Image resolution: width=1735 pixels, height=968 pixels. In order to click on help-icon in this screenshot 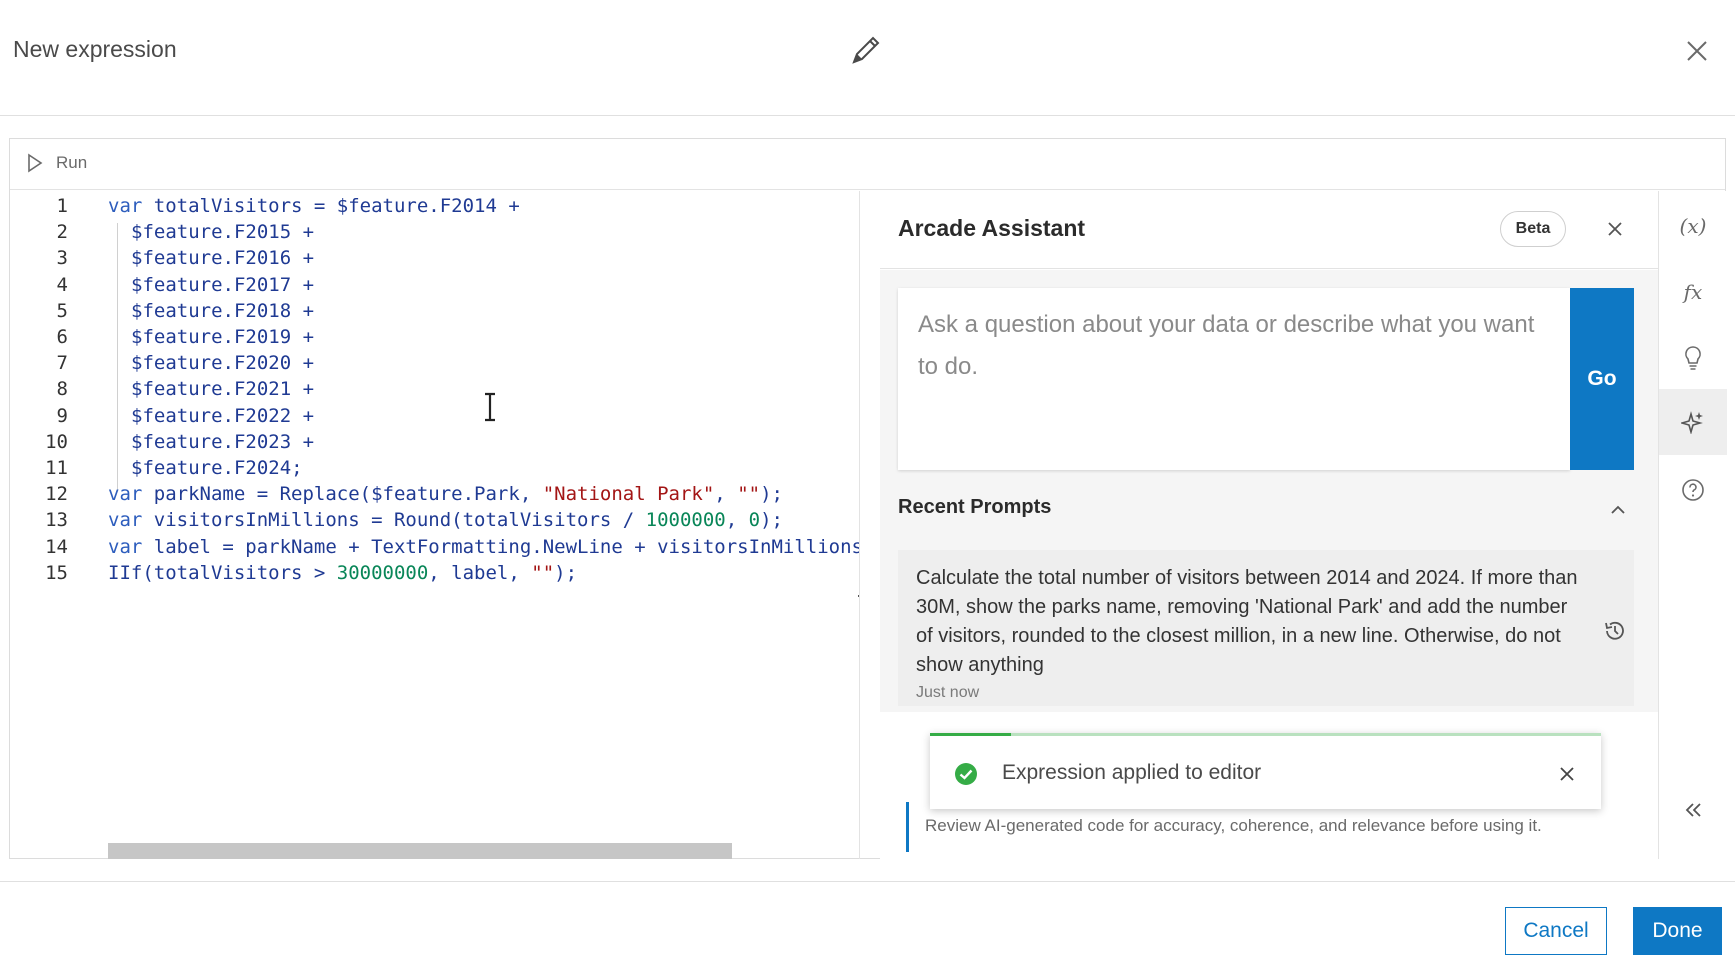, I will do `click(1693, 490)`.